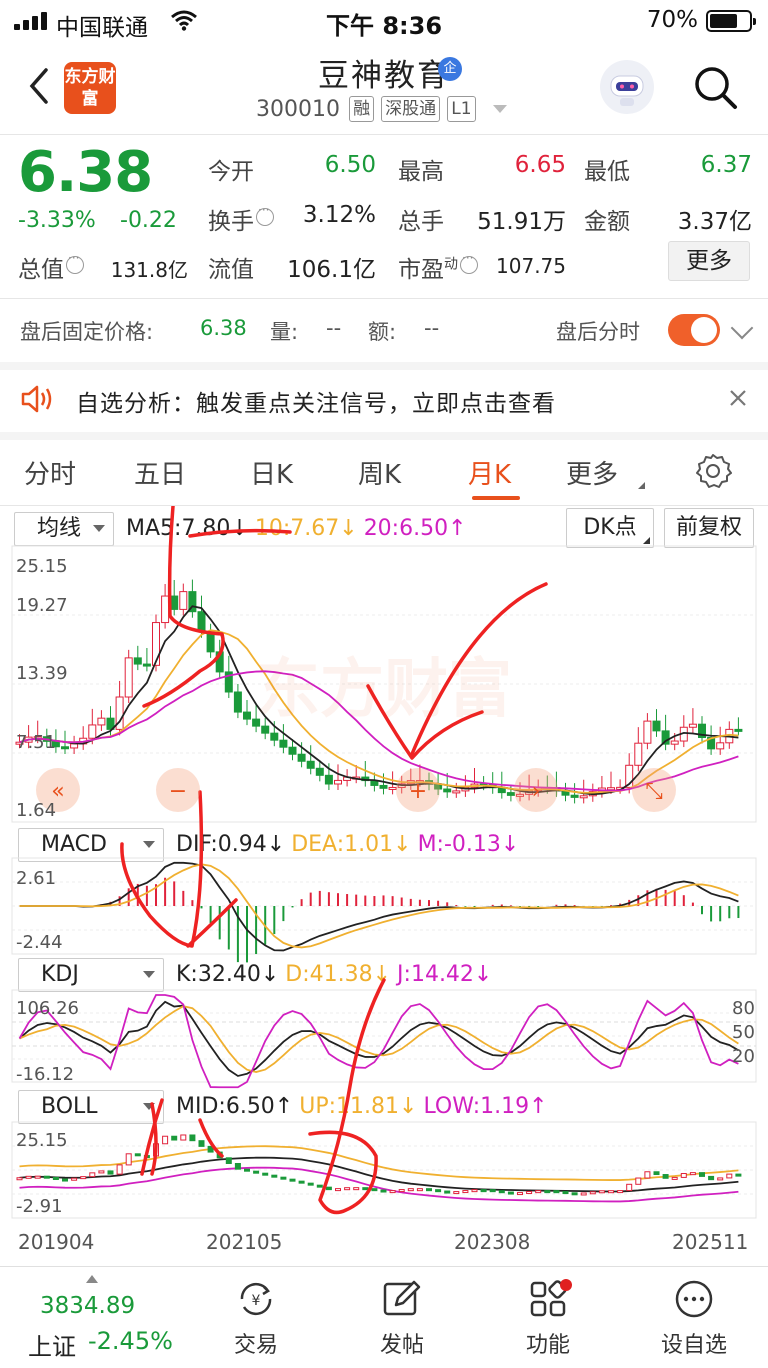 This screenshot has width=768, height=1368. Describe the element at coordinates (271, 472) in the screenshot. I see `tab-day-k: 日K` at that location.